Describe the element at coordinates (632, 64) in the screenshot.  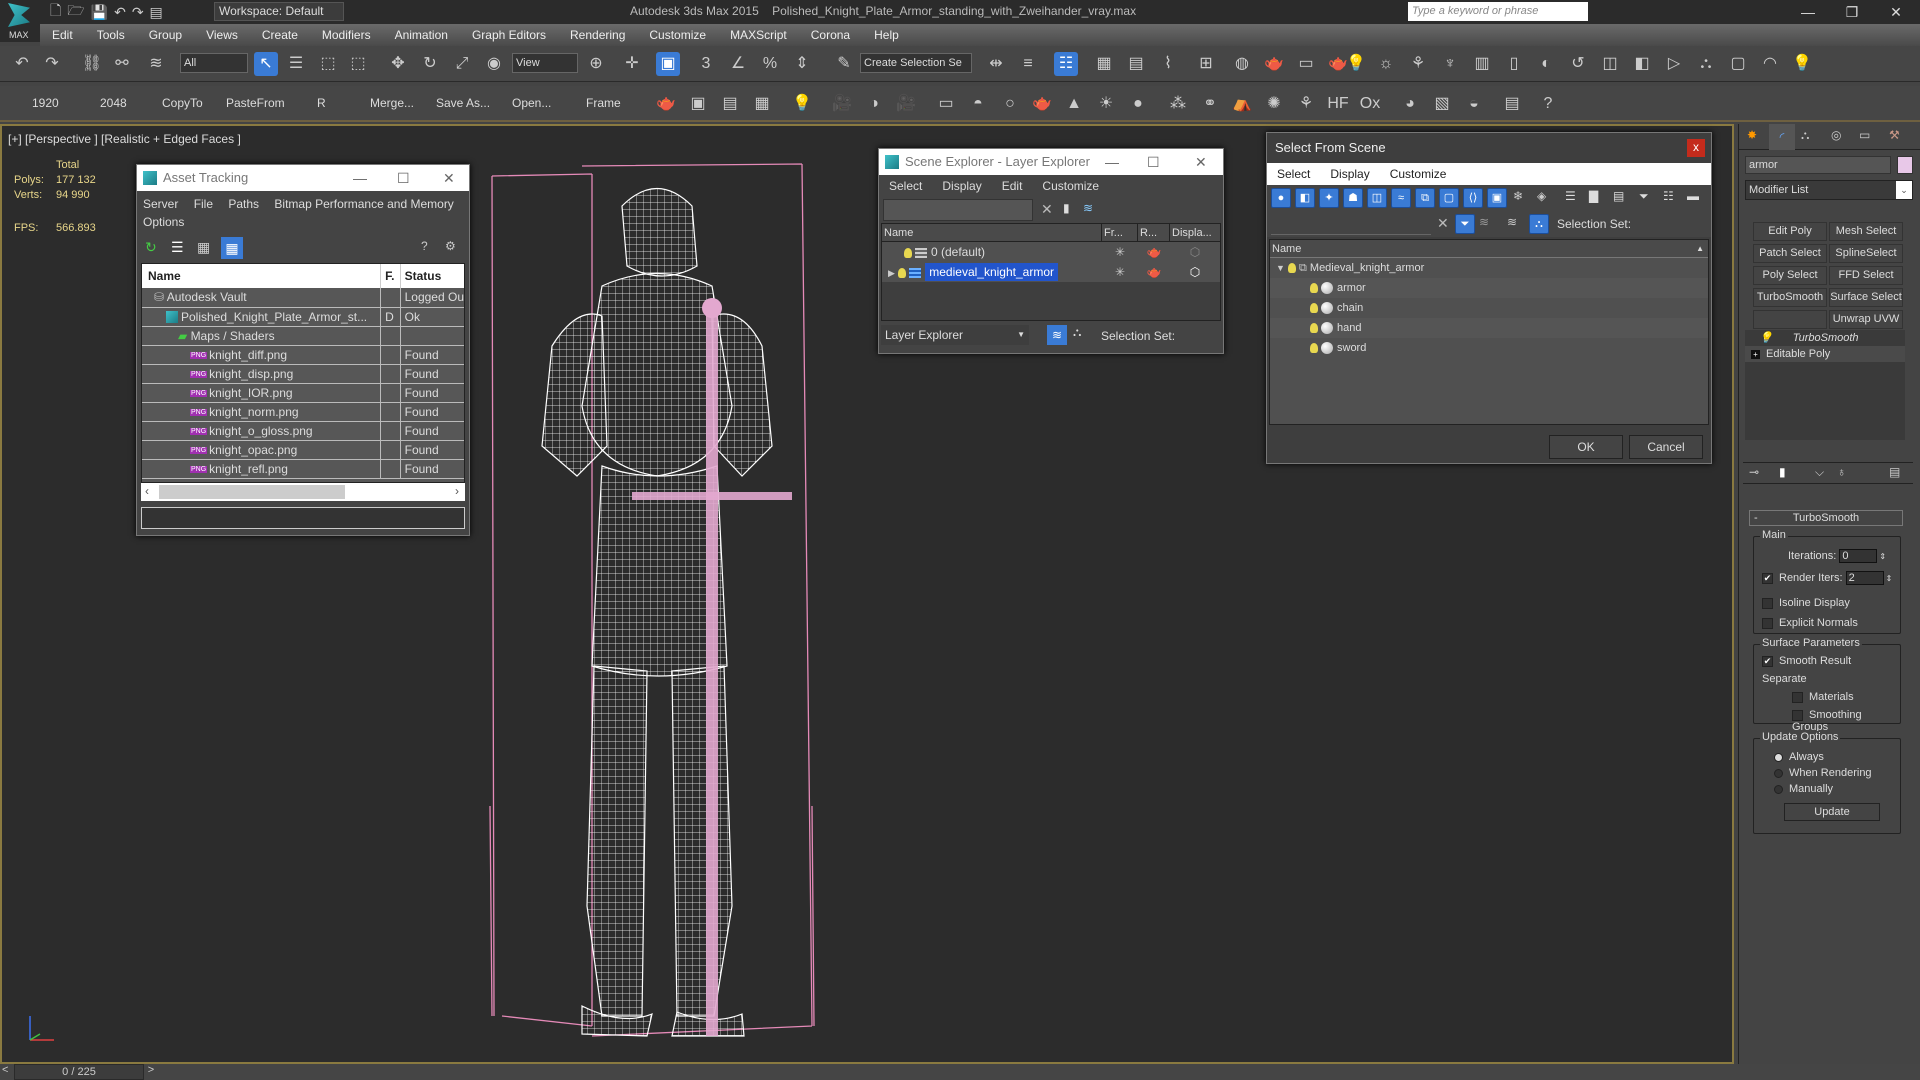
I see `select-manipulate-icon: ✛` at that location.